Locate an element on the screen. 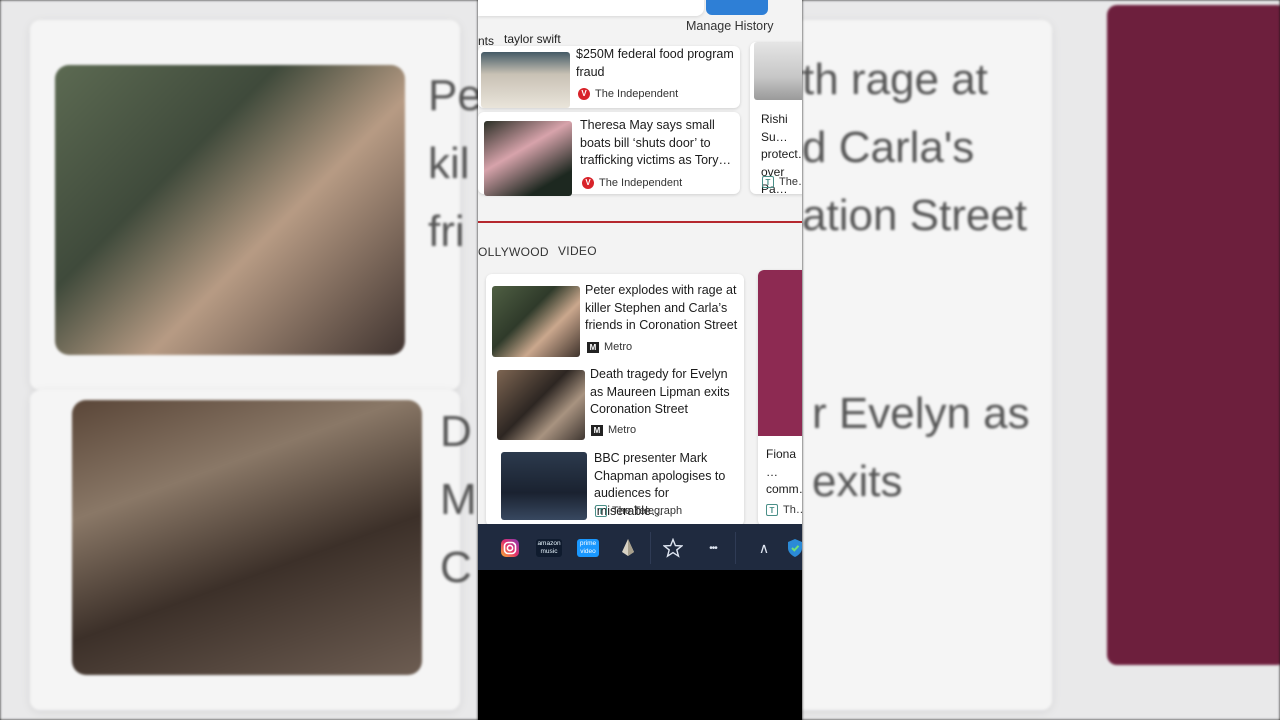  mirror-text: C is located at coordinates (456, 567).